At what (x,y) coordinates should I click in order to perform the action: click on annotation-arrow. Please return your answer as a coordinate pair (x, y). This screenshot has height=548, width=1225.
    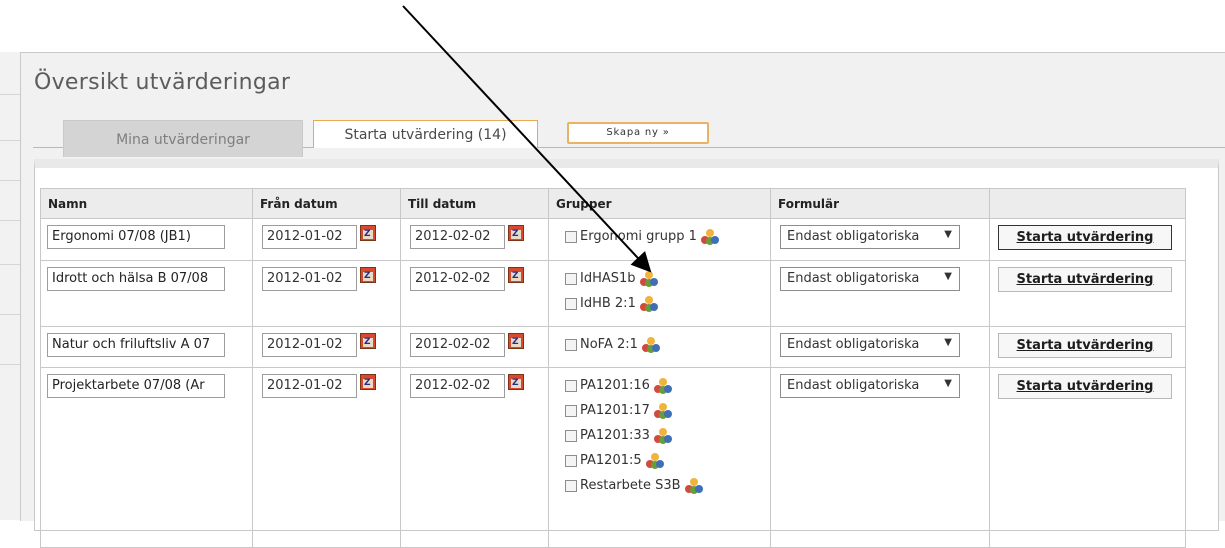
    Looking at the image, I should click on (527, 139).